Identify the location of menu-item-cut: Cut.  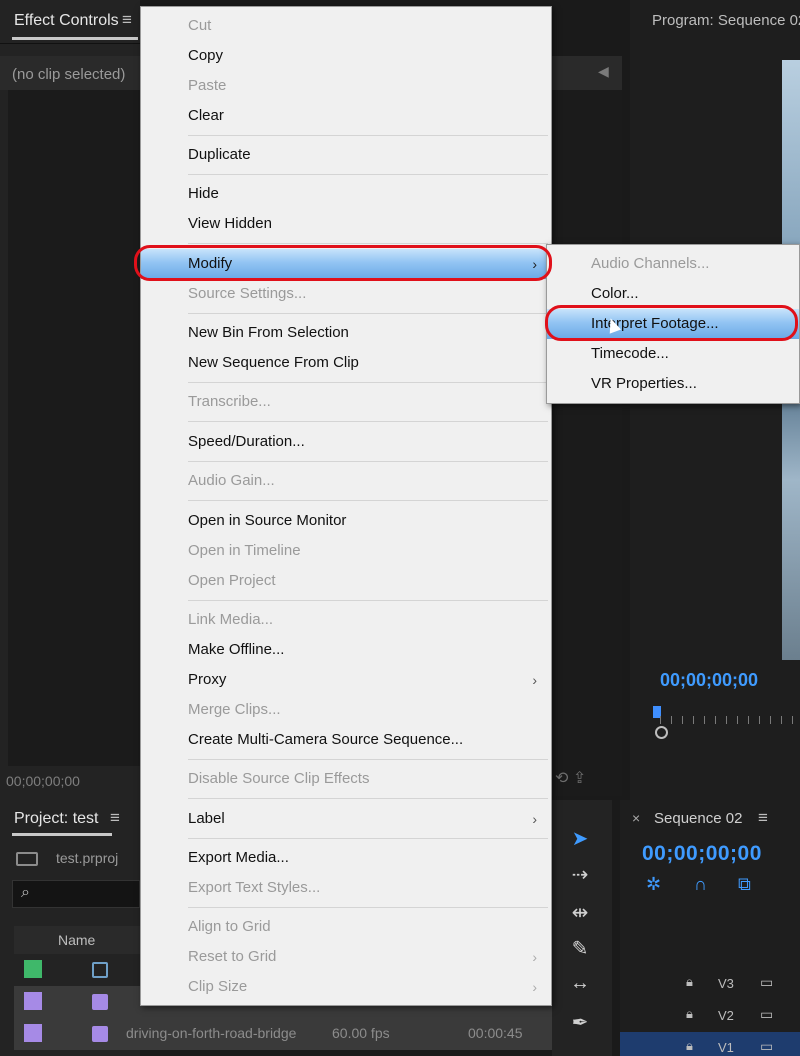
(346, 26).